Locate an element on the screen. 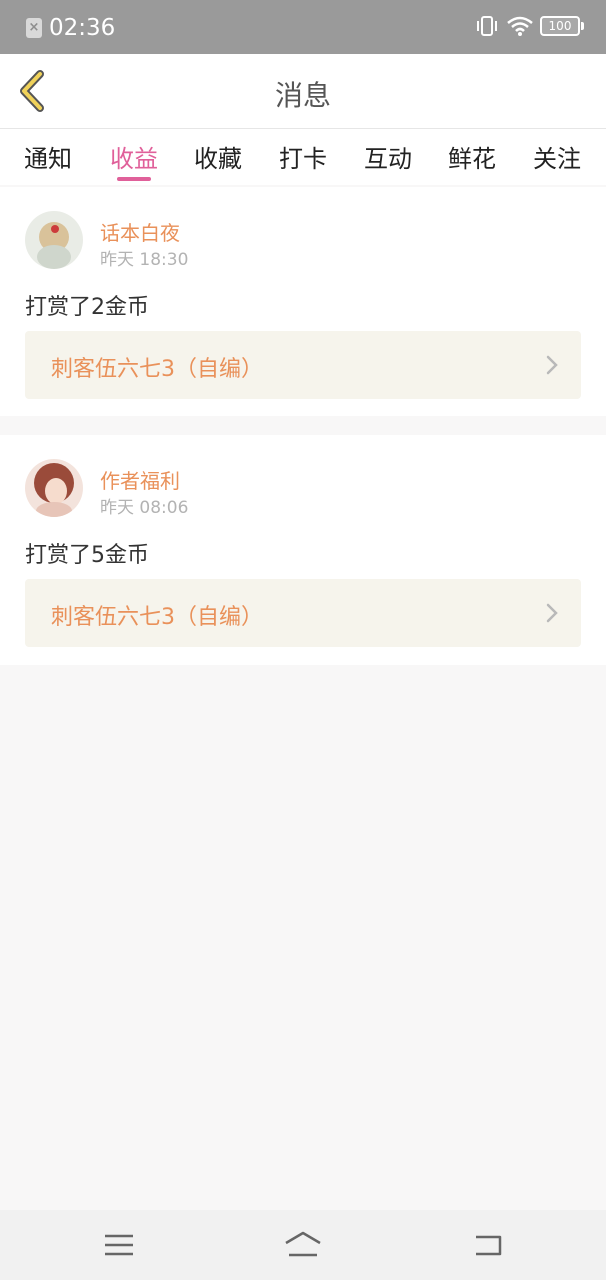 The image size is (606, 1280). home-icon is located at coordinates (303, 1245).